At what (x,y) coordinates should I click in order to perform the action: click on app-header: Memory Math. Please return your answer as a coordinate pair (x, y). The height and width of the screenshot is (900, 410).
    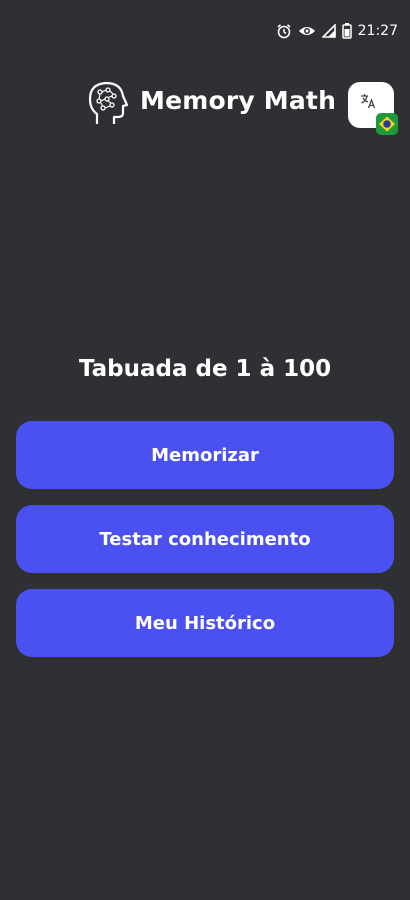
    Looking at the image, I should click on (205, 106).